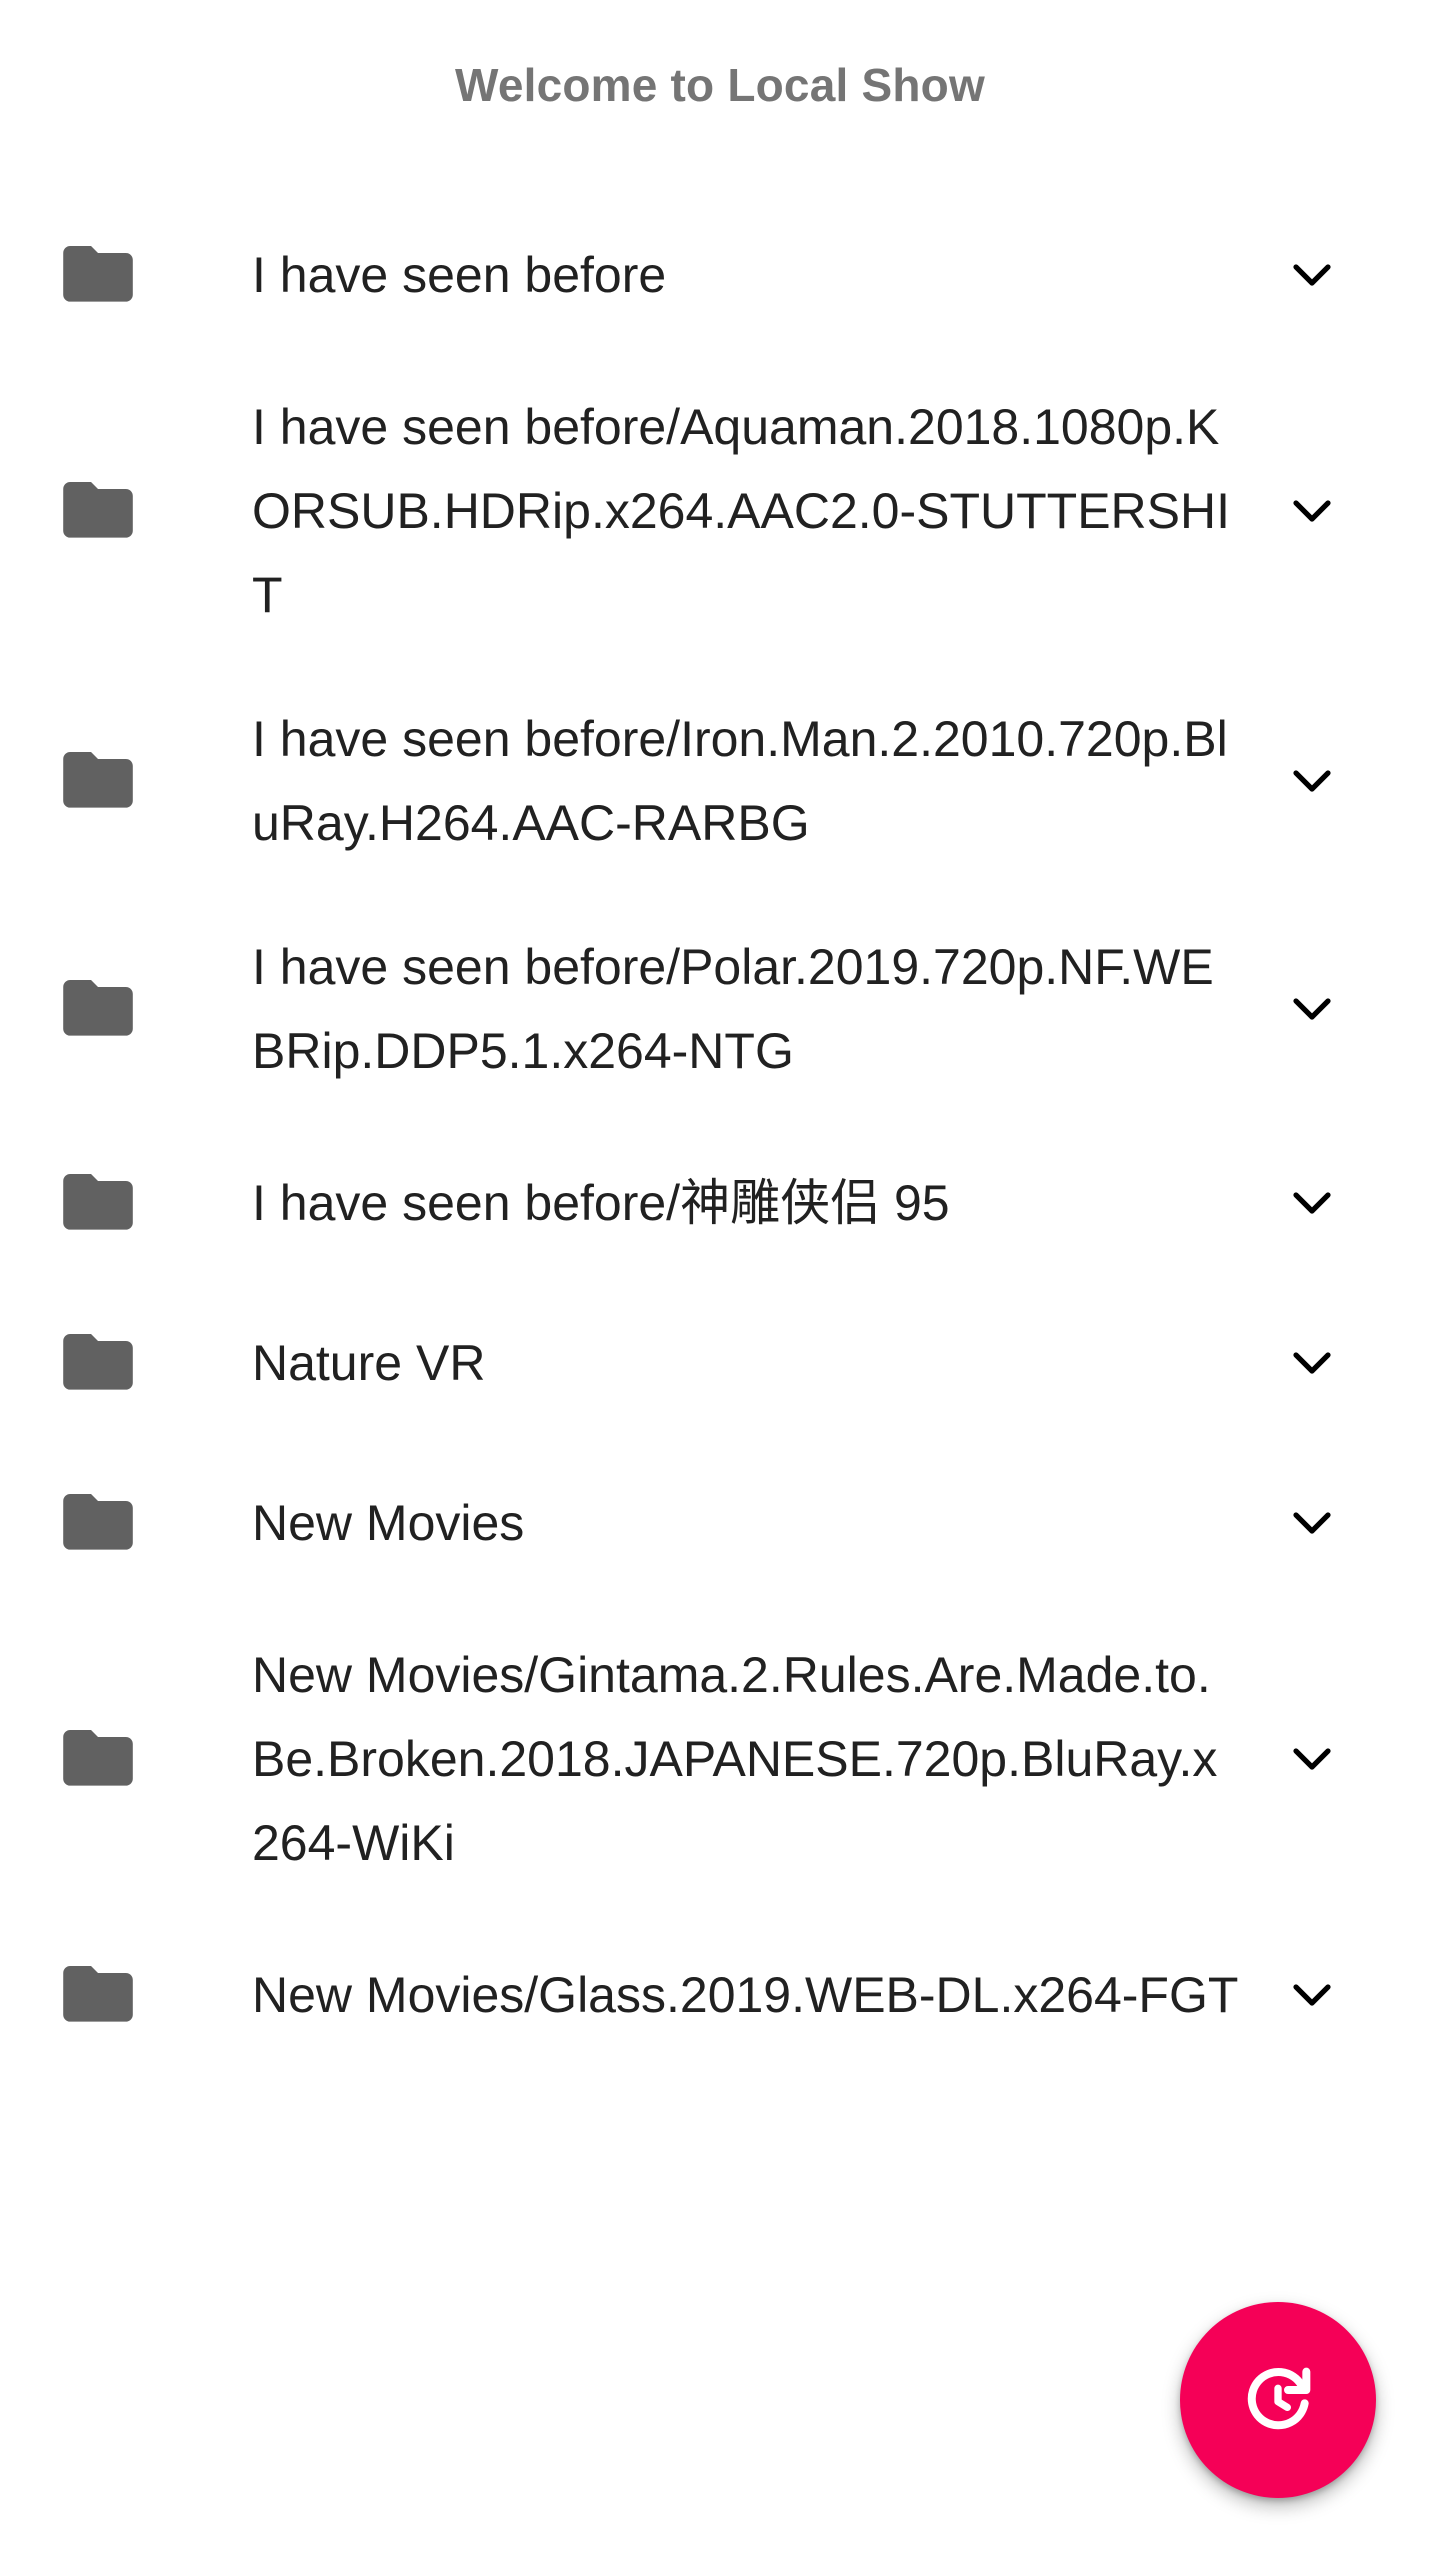  I want to click on folder-label: I have seen before/神雕侠侣 95, so click(601, 1203).